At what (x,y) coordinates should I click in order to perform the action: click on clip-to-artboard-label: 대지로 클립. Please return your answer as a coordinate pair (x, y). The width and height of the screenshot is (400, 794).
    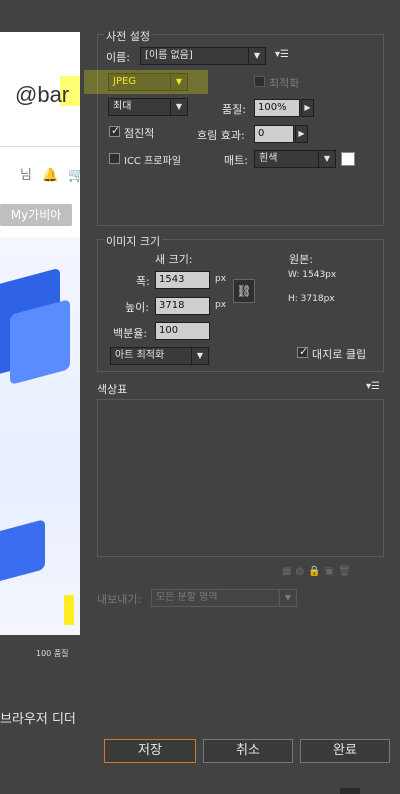
    Looking at the image, I should click on (339, 354).